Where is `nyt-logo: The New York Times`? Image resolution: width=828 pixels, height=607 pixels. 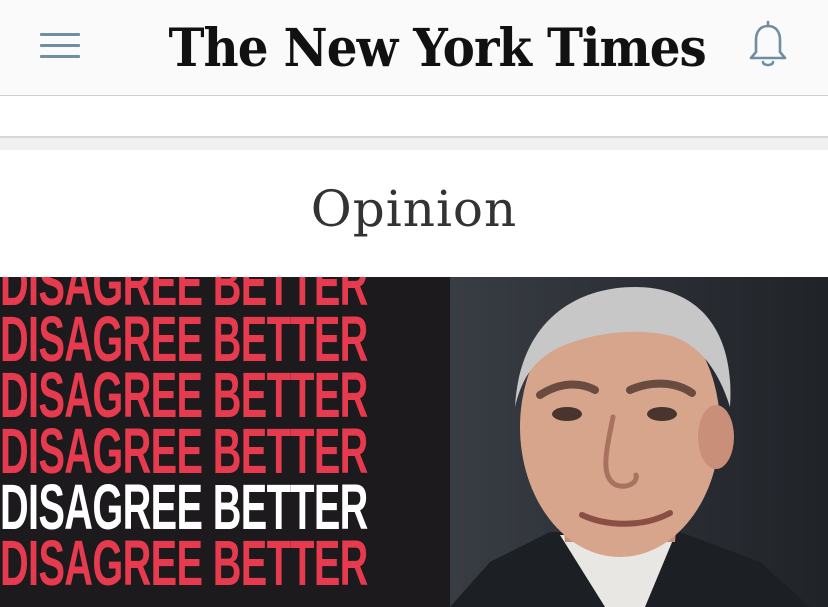 nyt-logo: The New York Times is located at coordinates (437, 49).